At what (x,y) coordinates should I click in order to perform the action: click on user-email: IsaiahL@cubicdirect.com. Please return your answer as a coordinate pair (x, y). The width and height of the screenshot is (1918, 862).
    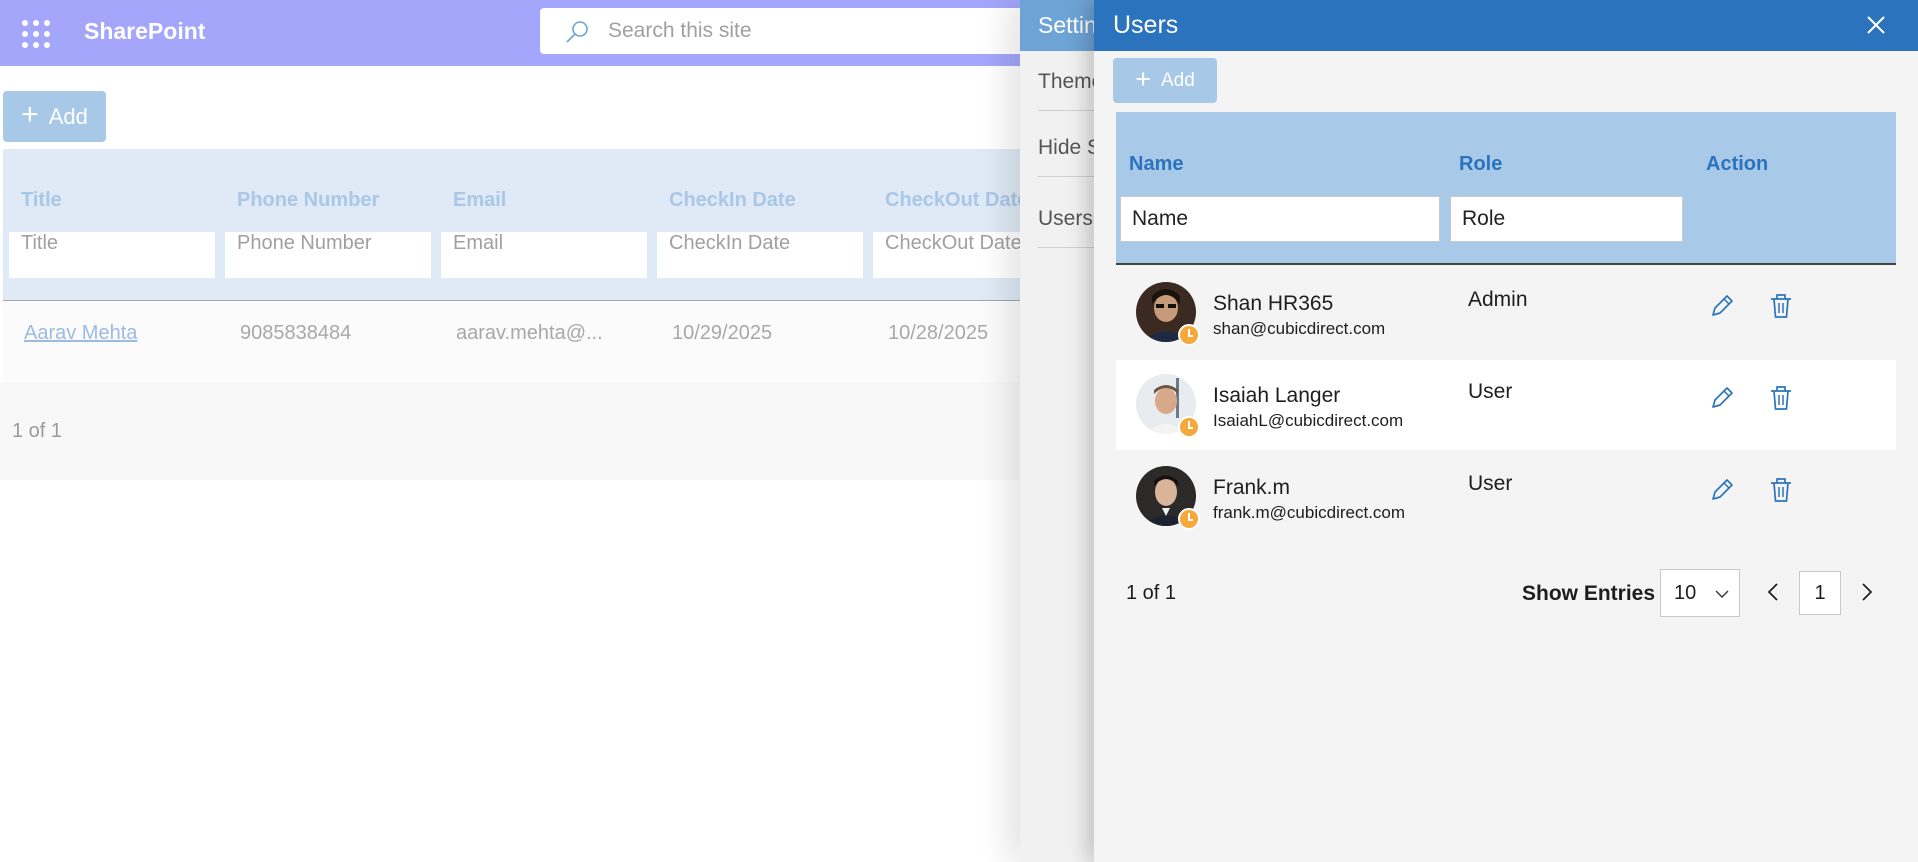
    Looking at the image, I should click on (1308, 420).